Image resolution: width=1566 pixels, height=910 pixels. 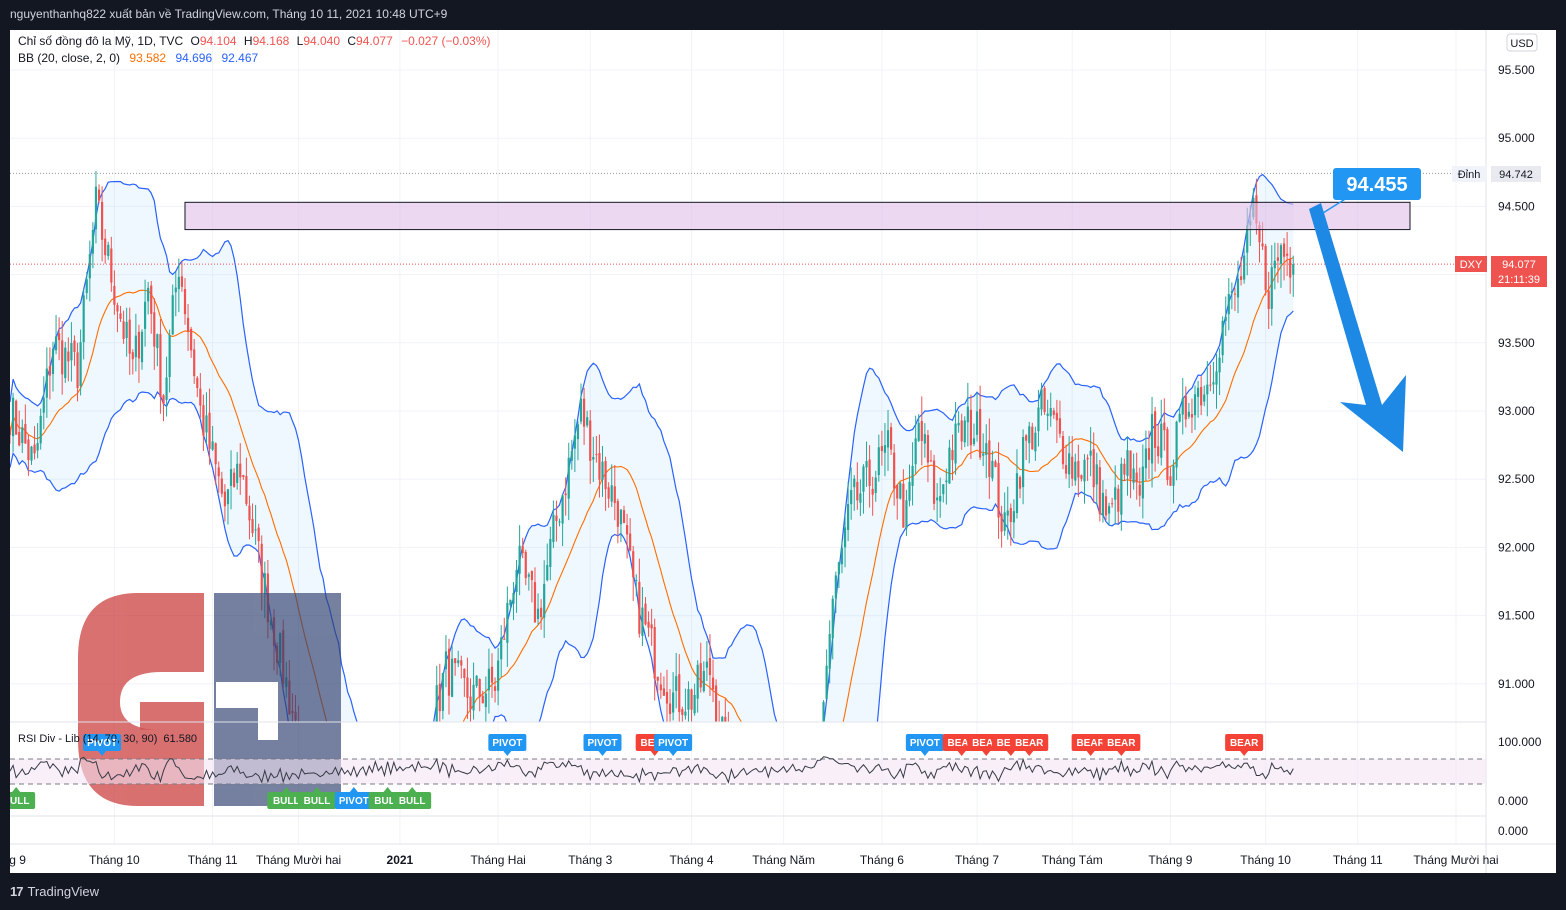 What do you see at coordinates (1516, 138) in the screenshot?
I see `price-tick-label: 95.000` at bounding box center [1516, 138].